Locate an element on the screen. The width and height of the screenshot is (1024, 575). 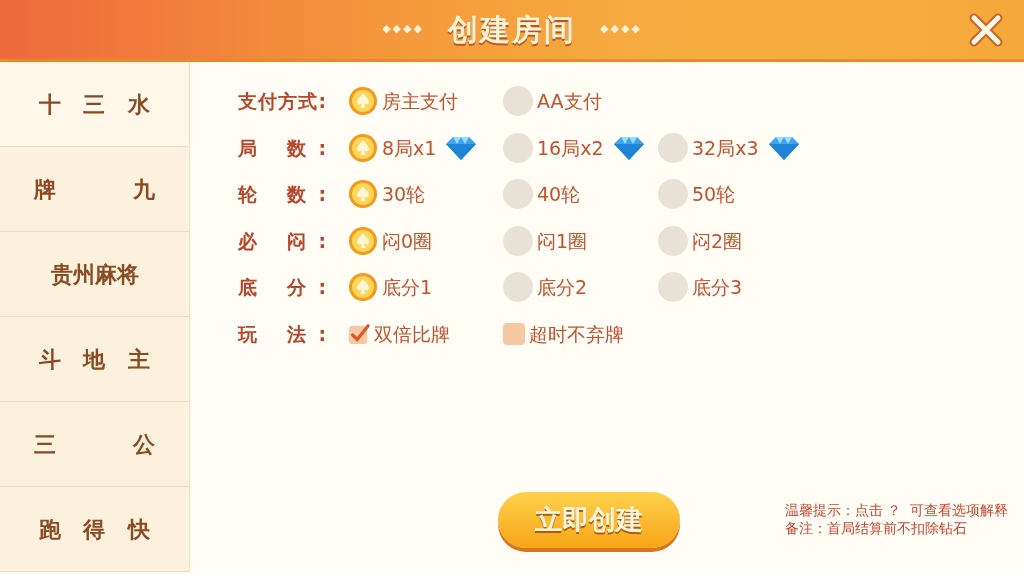
option-label: 轮 数: is located at coordinates (282, 194).